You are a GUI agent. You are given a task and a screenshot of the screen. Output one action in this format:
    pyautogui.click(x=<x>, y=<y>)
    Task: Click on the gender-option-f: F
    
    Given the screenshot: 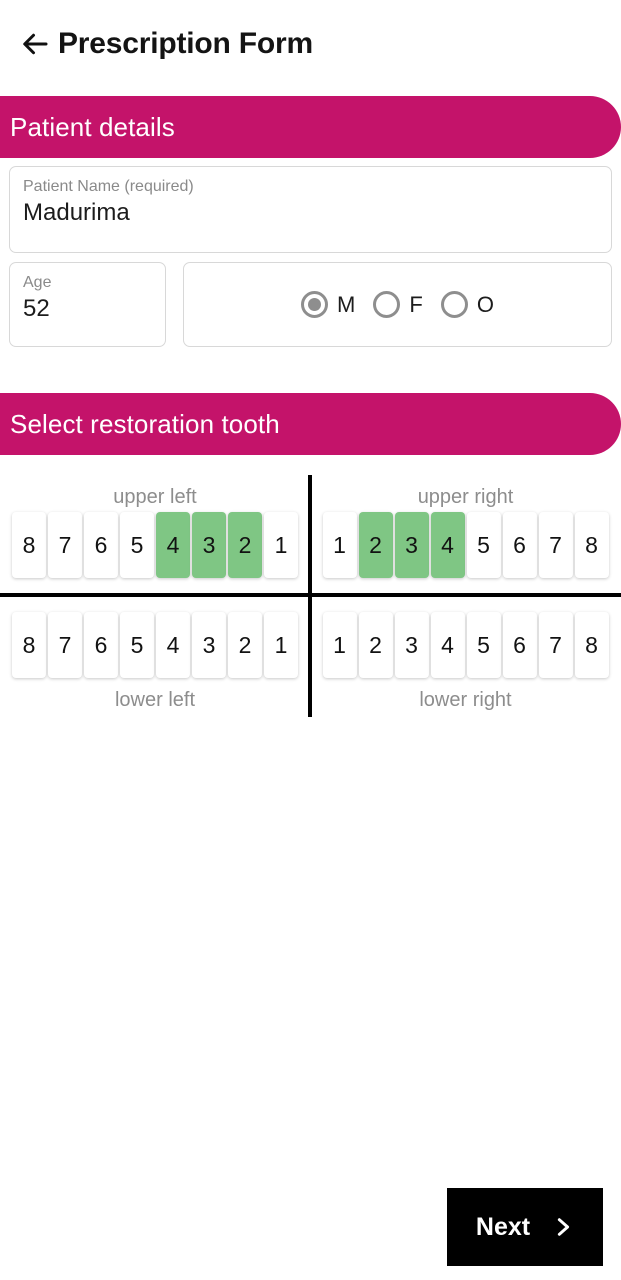 What is the action you would take?
    pyautogui.click(x=398, y=304)
    